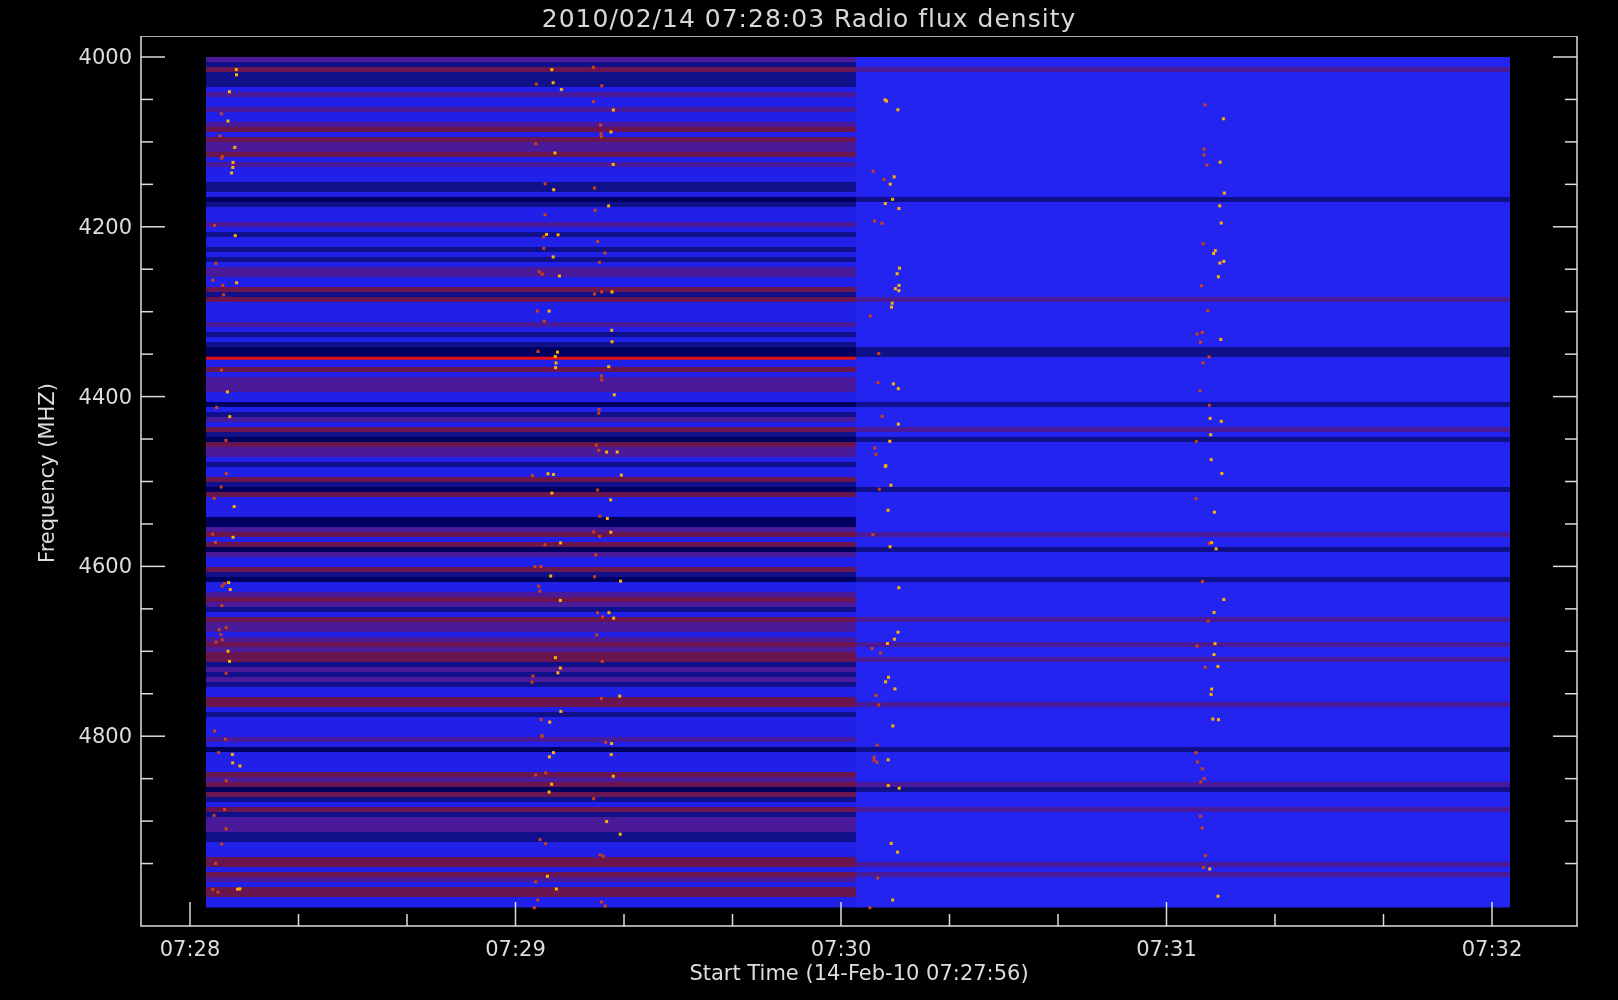 Image resolution: width=1618 pixels, height=1000 pixels. Describe the element at coordinates (841, 949) in the screenshot. I see `x-tick-label: 07:30` at that location.